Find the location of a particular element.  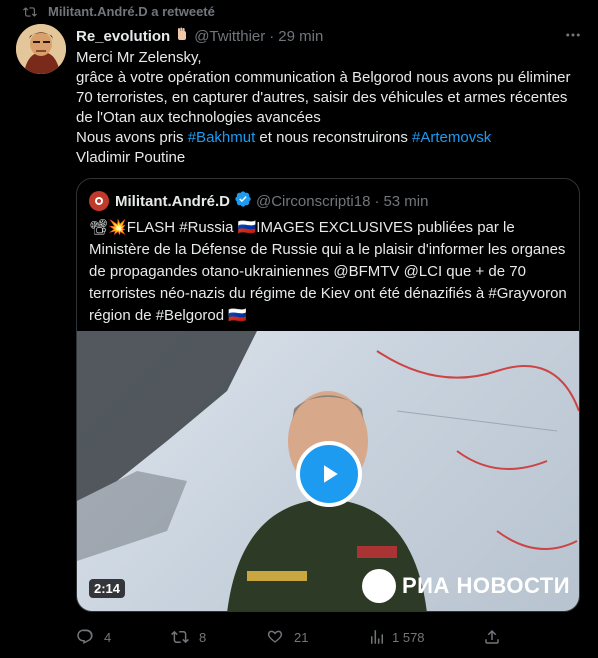

views-chart-icon is located at coordinates (377, 637).